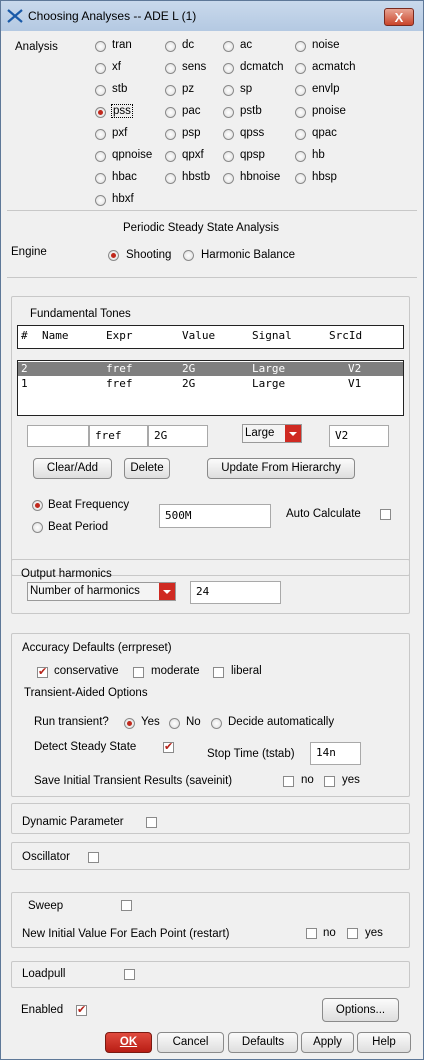 The width and height of the screenshot is (424, 1060). Describe the element at coordinates (101, 591) in the screenshot. I see `harmonics-mode-dropdown: Number of harmonics` at that location.